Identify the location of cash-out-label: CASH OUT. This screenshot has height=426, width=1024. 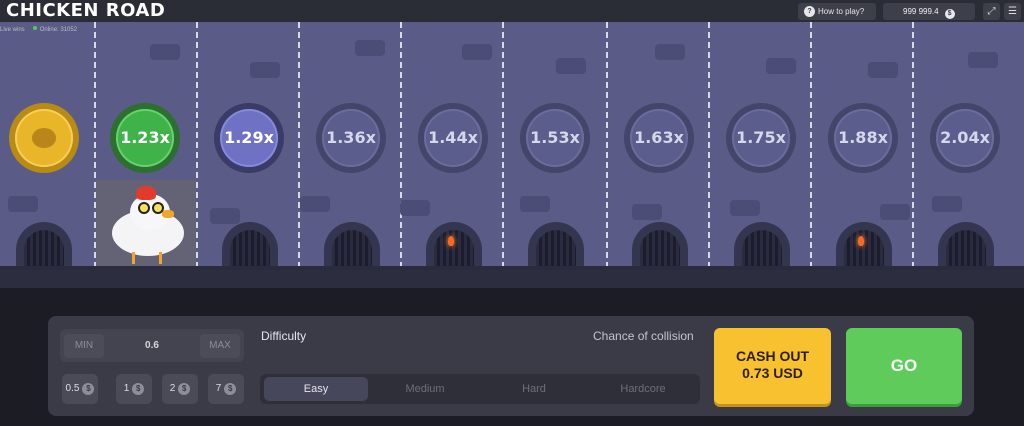
(772, 356).